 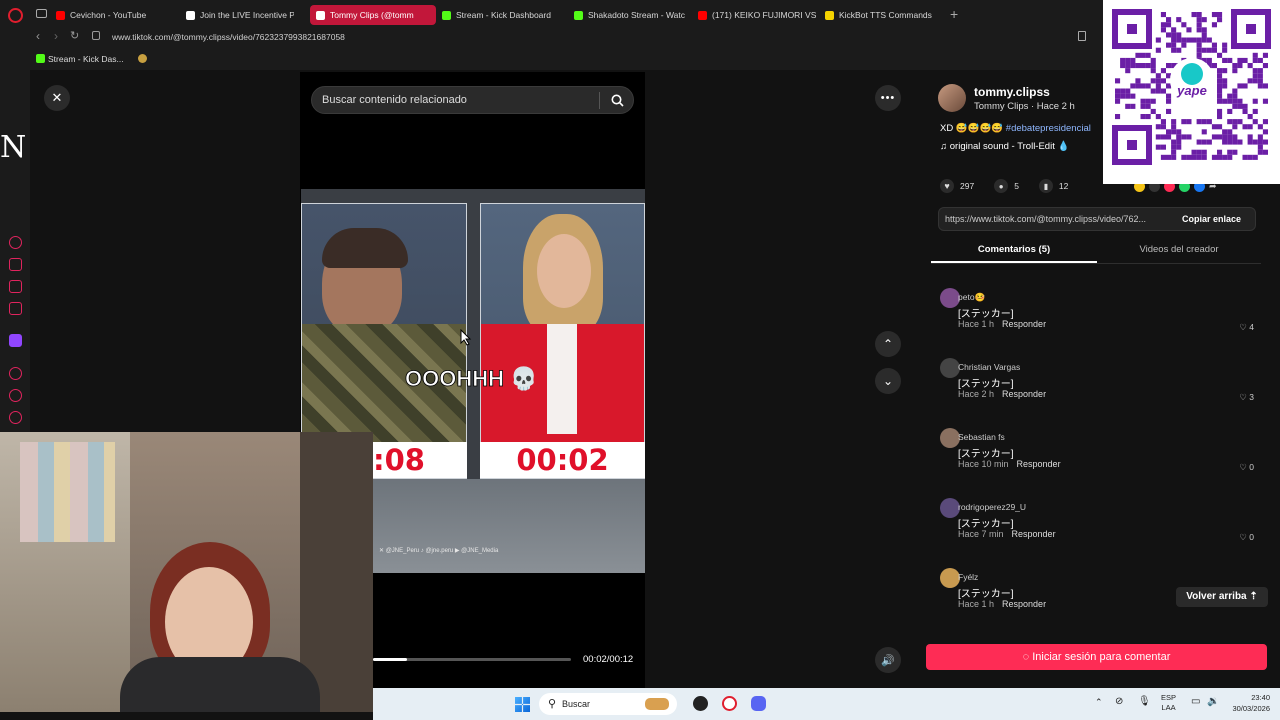 I want to click on tab-comments: Comentarios (5), so click(x=1014, y=252).